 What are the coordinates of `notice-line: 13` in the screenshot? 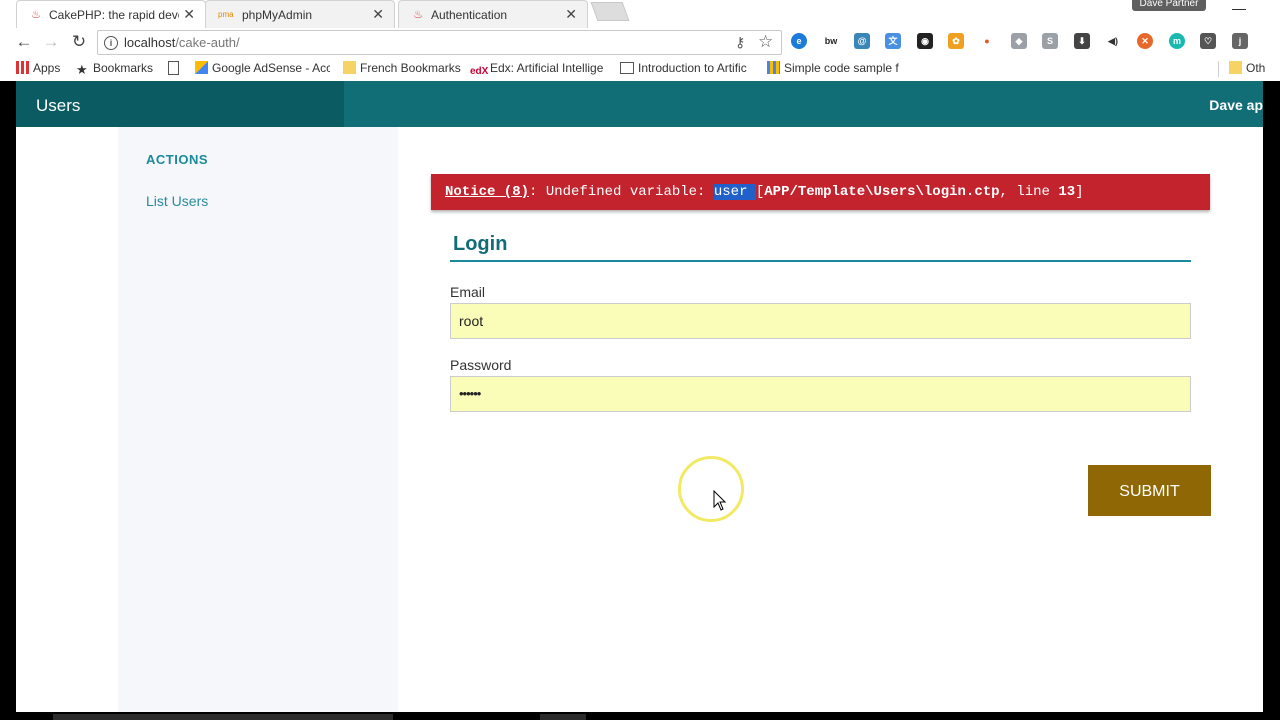 It's located at (1067, 192).